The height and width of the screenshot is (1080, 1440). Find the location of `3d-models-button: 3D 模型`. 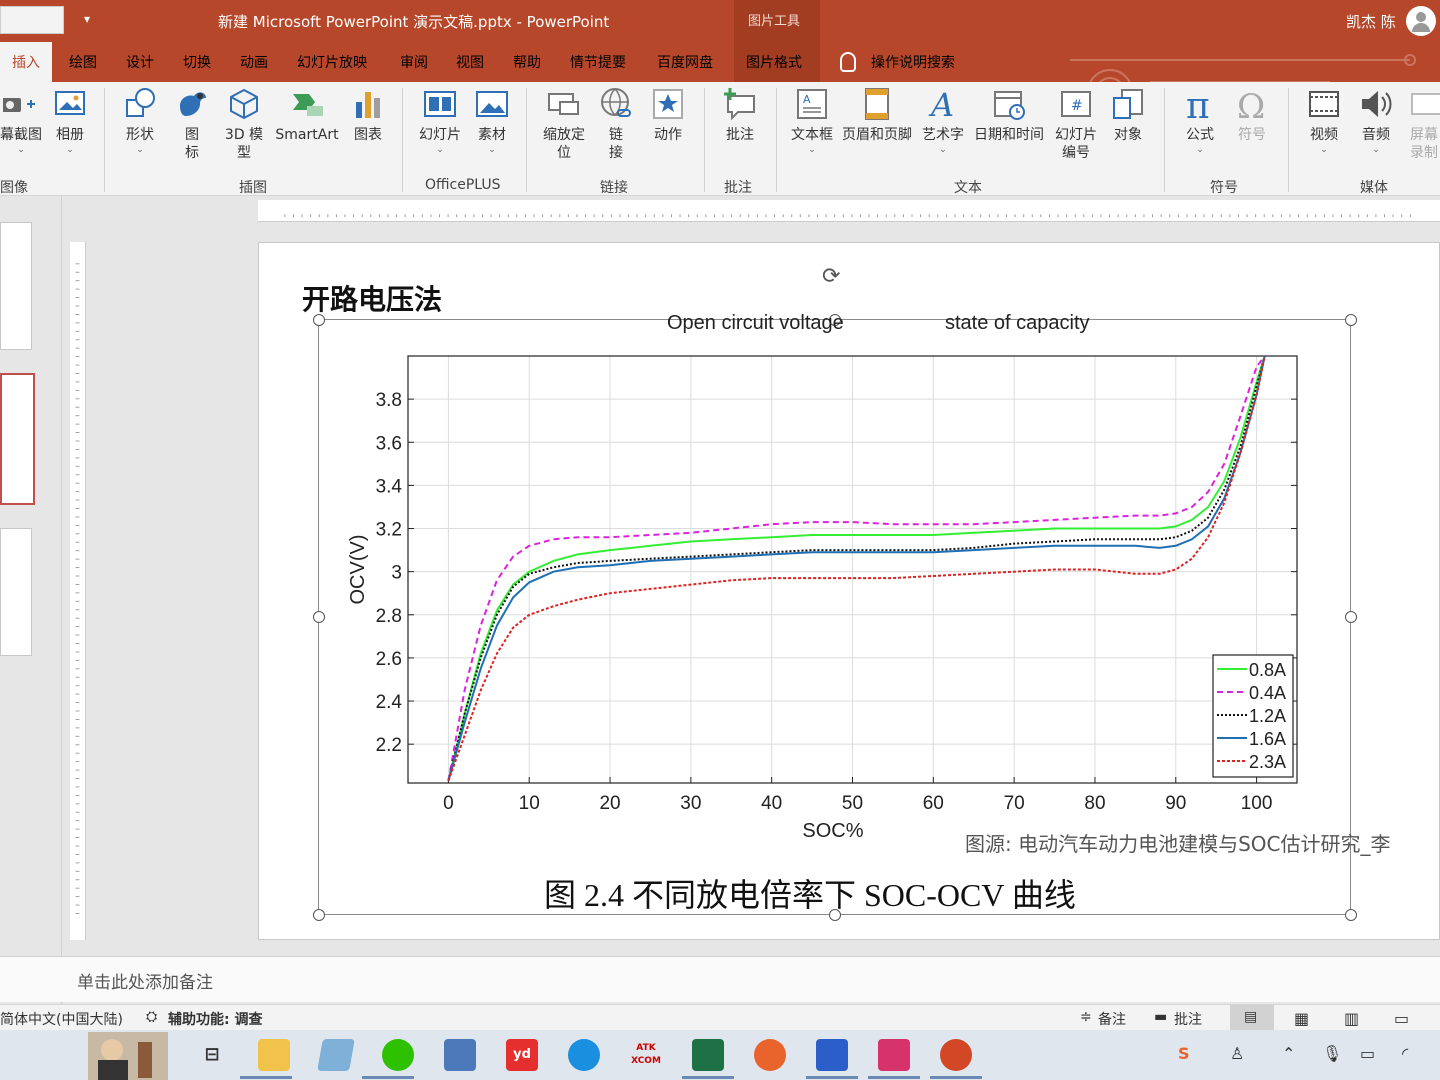

3d-models-button: 3D 模型 is located at coordinates (244, 124).